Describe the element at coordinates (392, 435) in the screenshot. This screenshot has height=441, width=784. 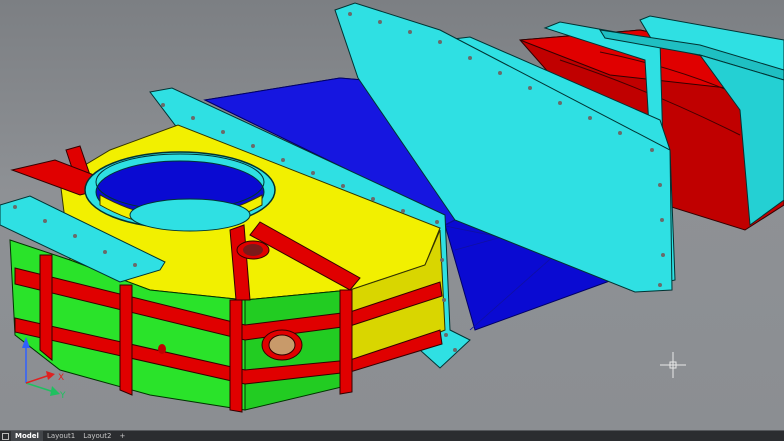
I see `layout-tab-bar: Model Layout1 Layout2 +` at that location.